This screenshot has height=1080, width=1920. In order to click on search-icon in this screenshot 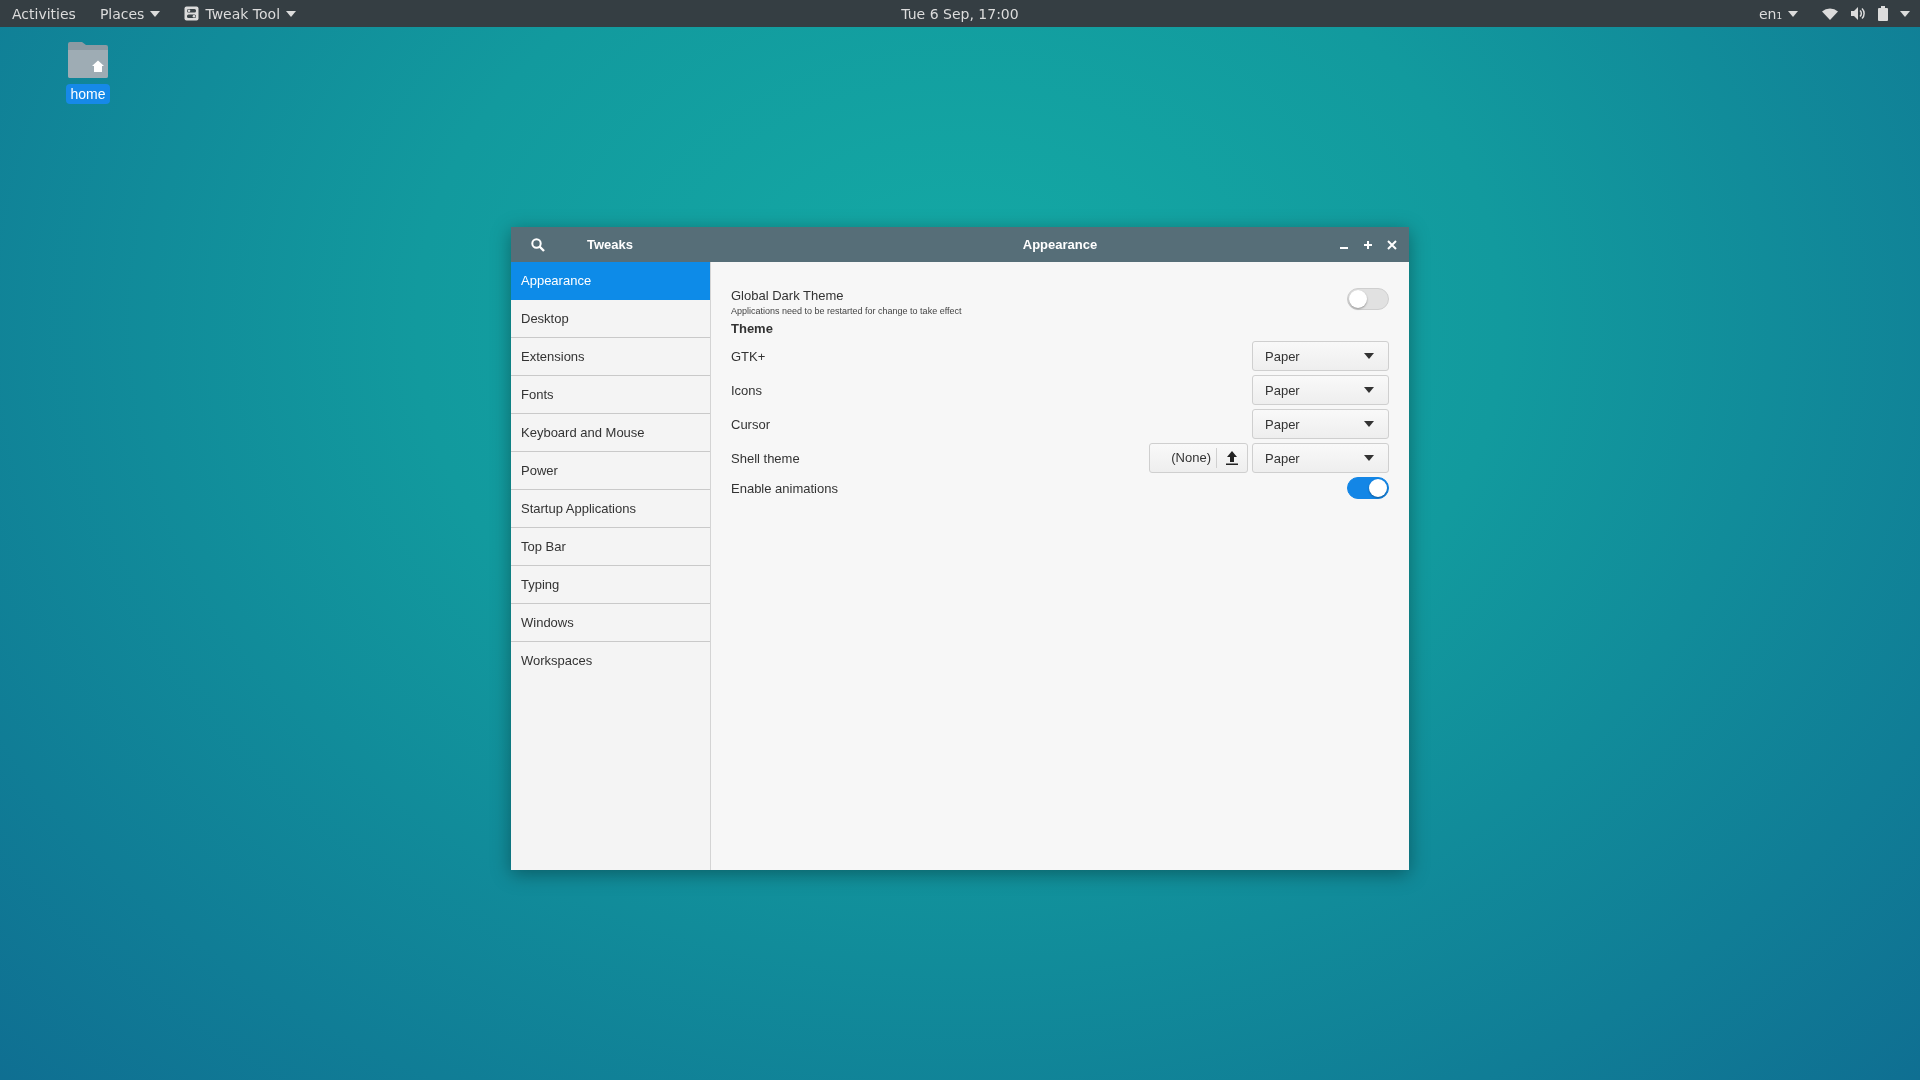, I will do `click(538, 244)`.